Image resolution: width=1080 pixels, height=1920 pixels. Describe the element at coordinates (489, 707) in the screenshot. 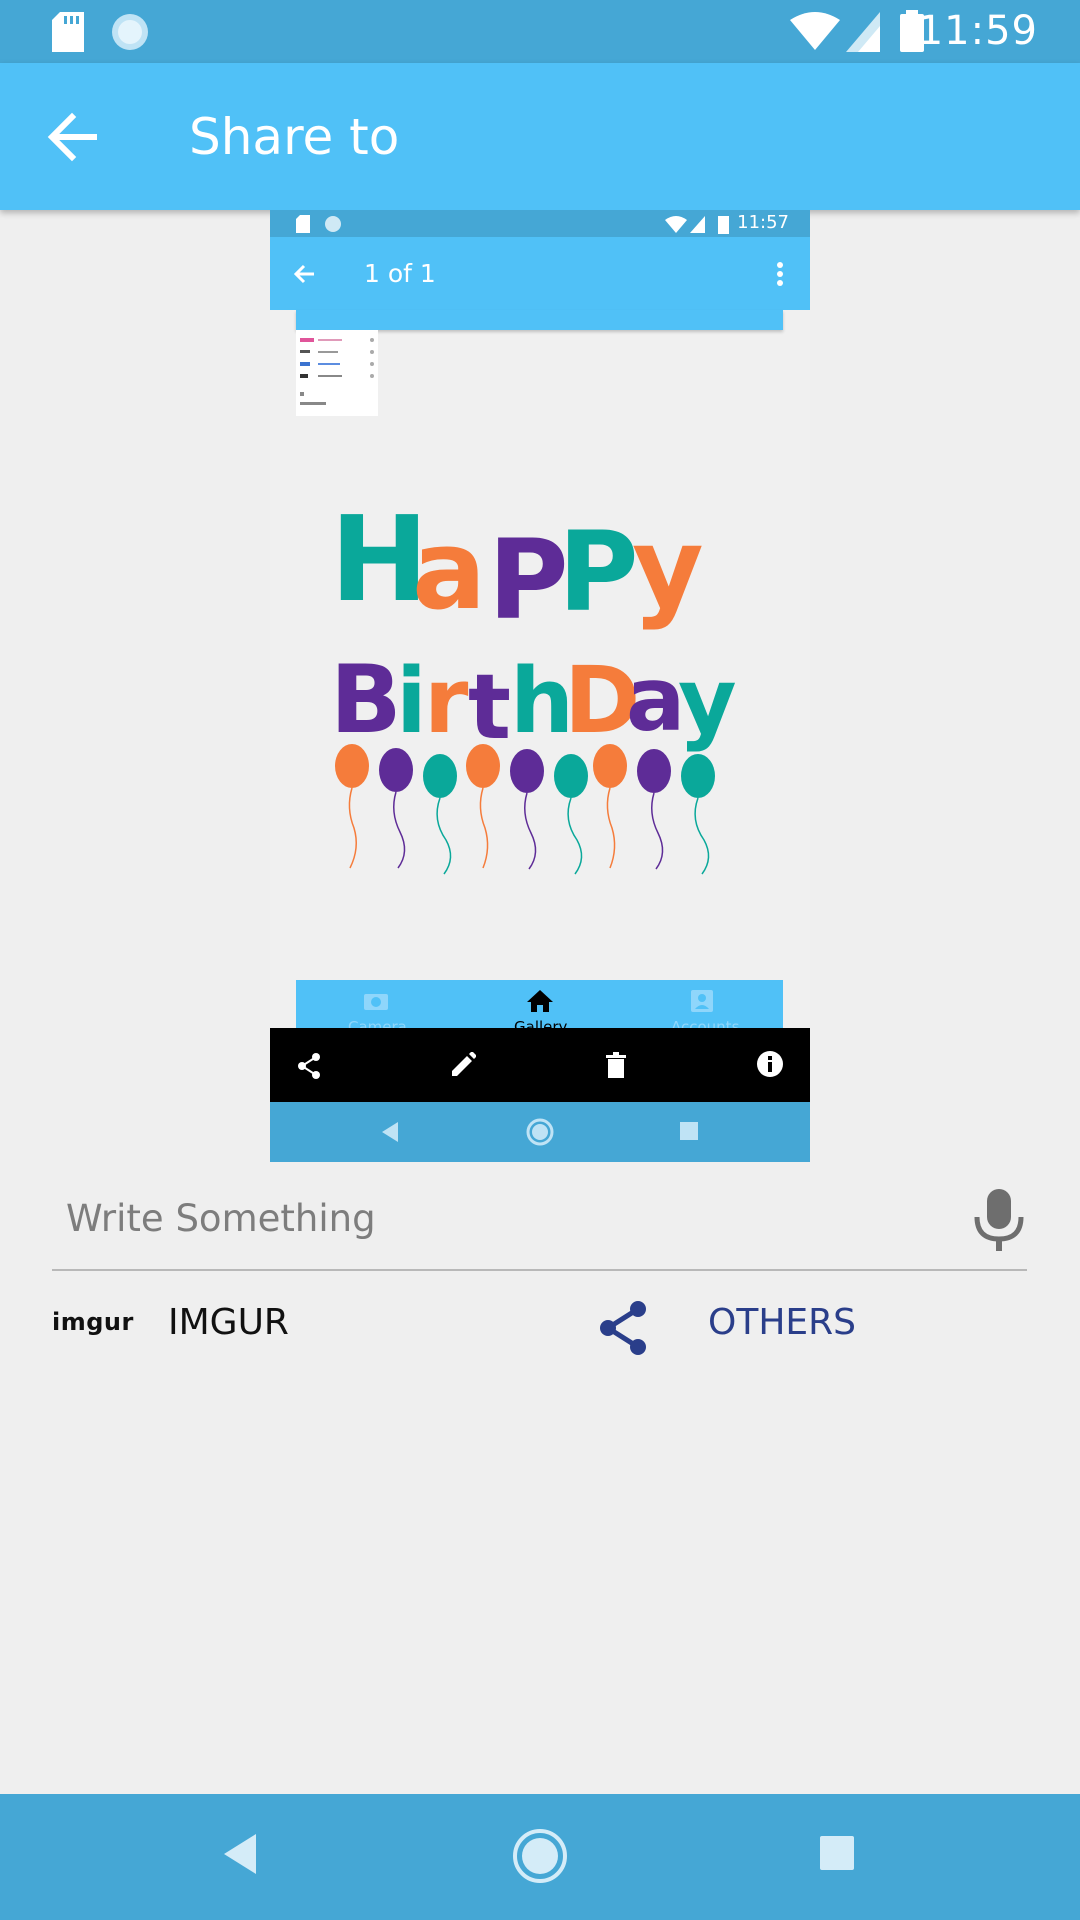

I see `letter-t: t` at that location.